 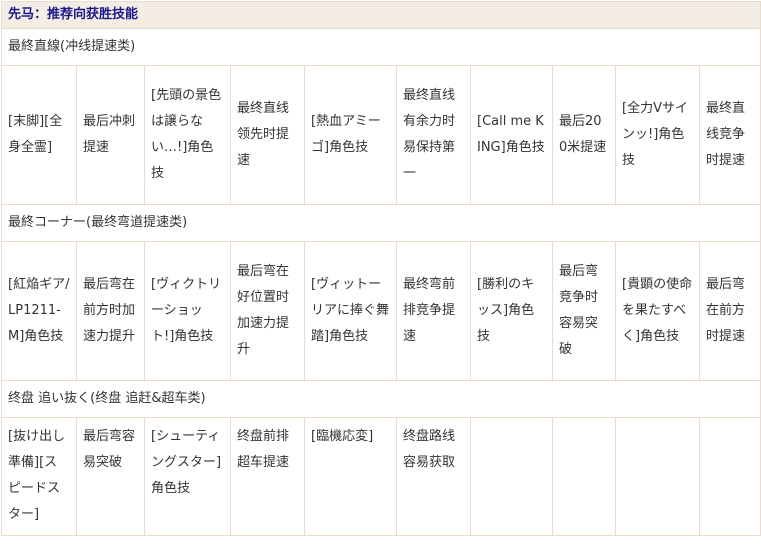 What do you see at coordinates (187, 311) in the screenshot?
I see `skill-cell: [ヴィクトリーショット!]角色技` at bounding box center [187, 311].